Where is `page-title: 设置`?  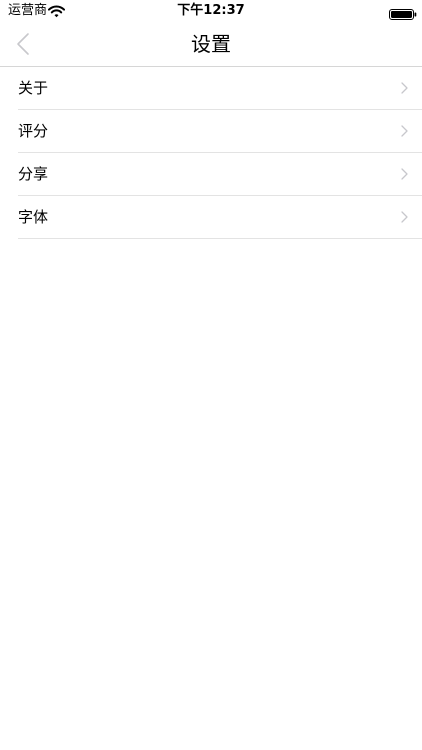
page-title: 设置 is located at coordinates (211, 44).